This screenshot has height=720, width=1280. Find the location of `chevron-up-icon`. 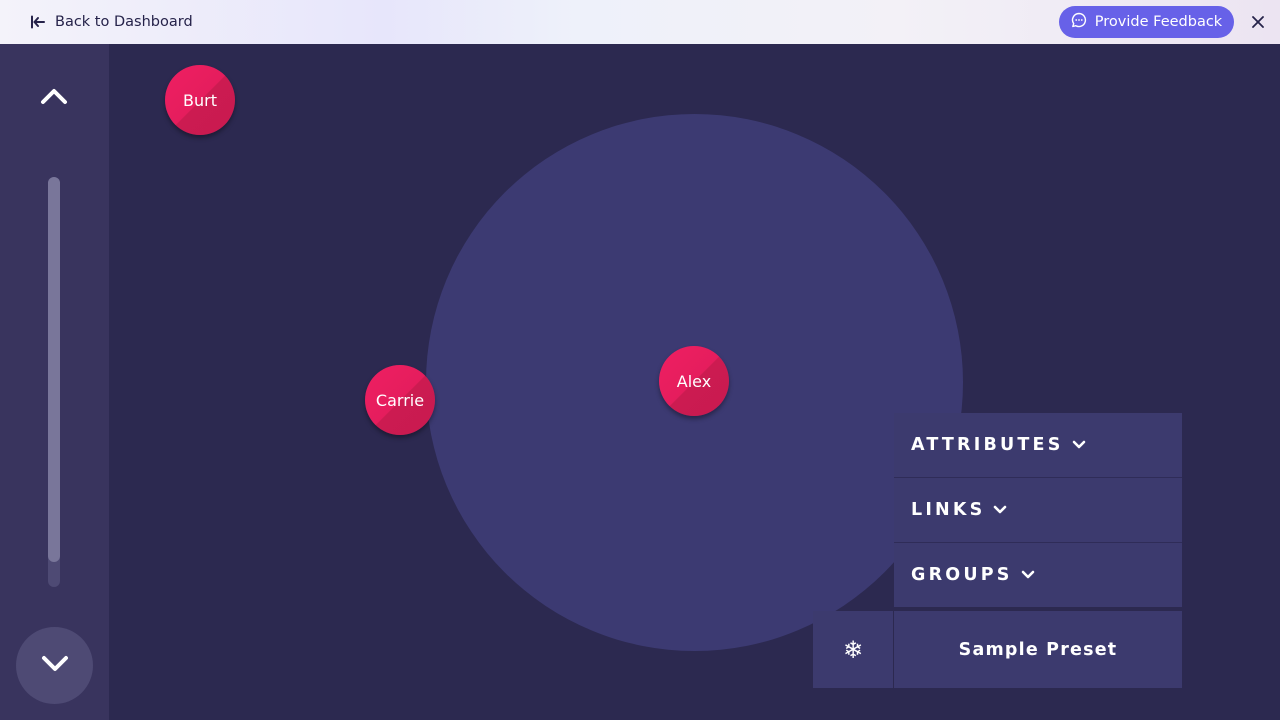

chevron-up-icon is located at coordinates (54, 98).